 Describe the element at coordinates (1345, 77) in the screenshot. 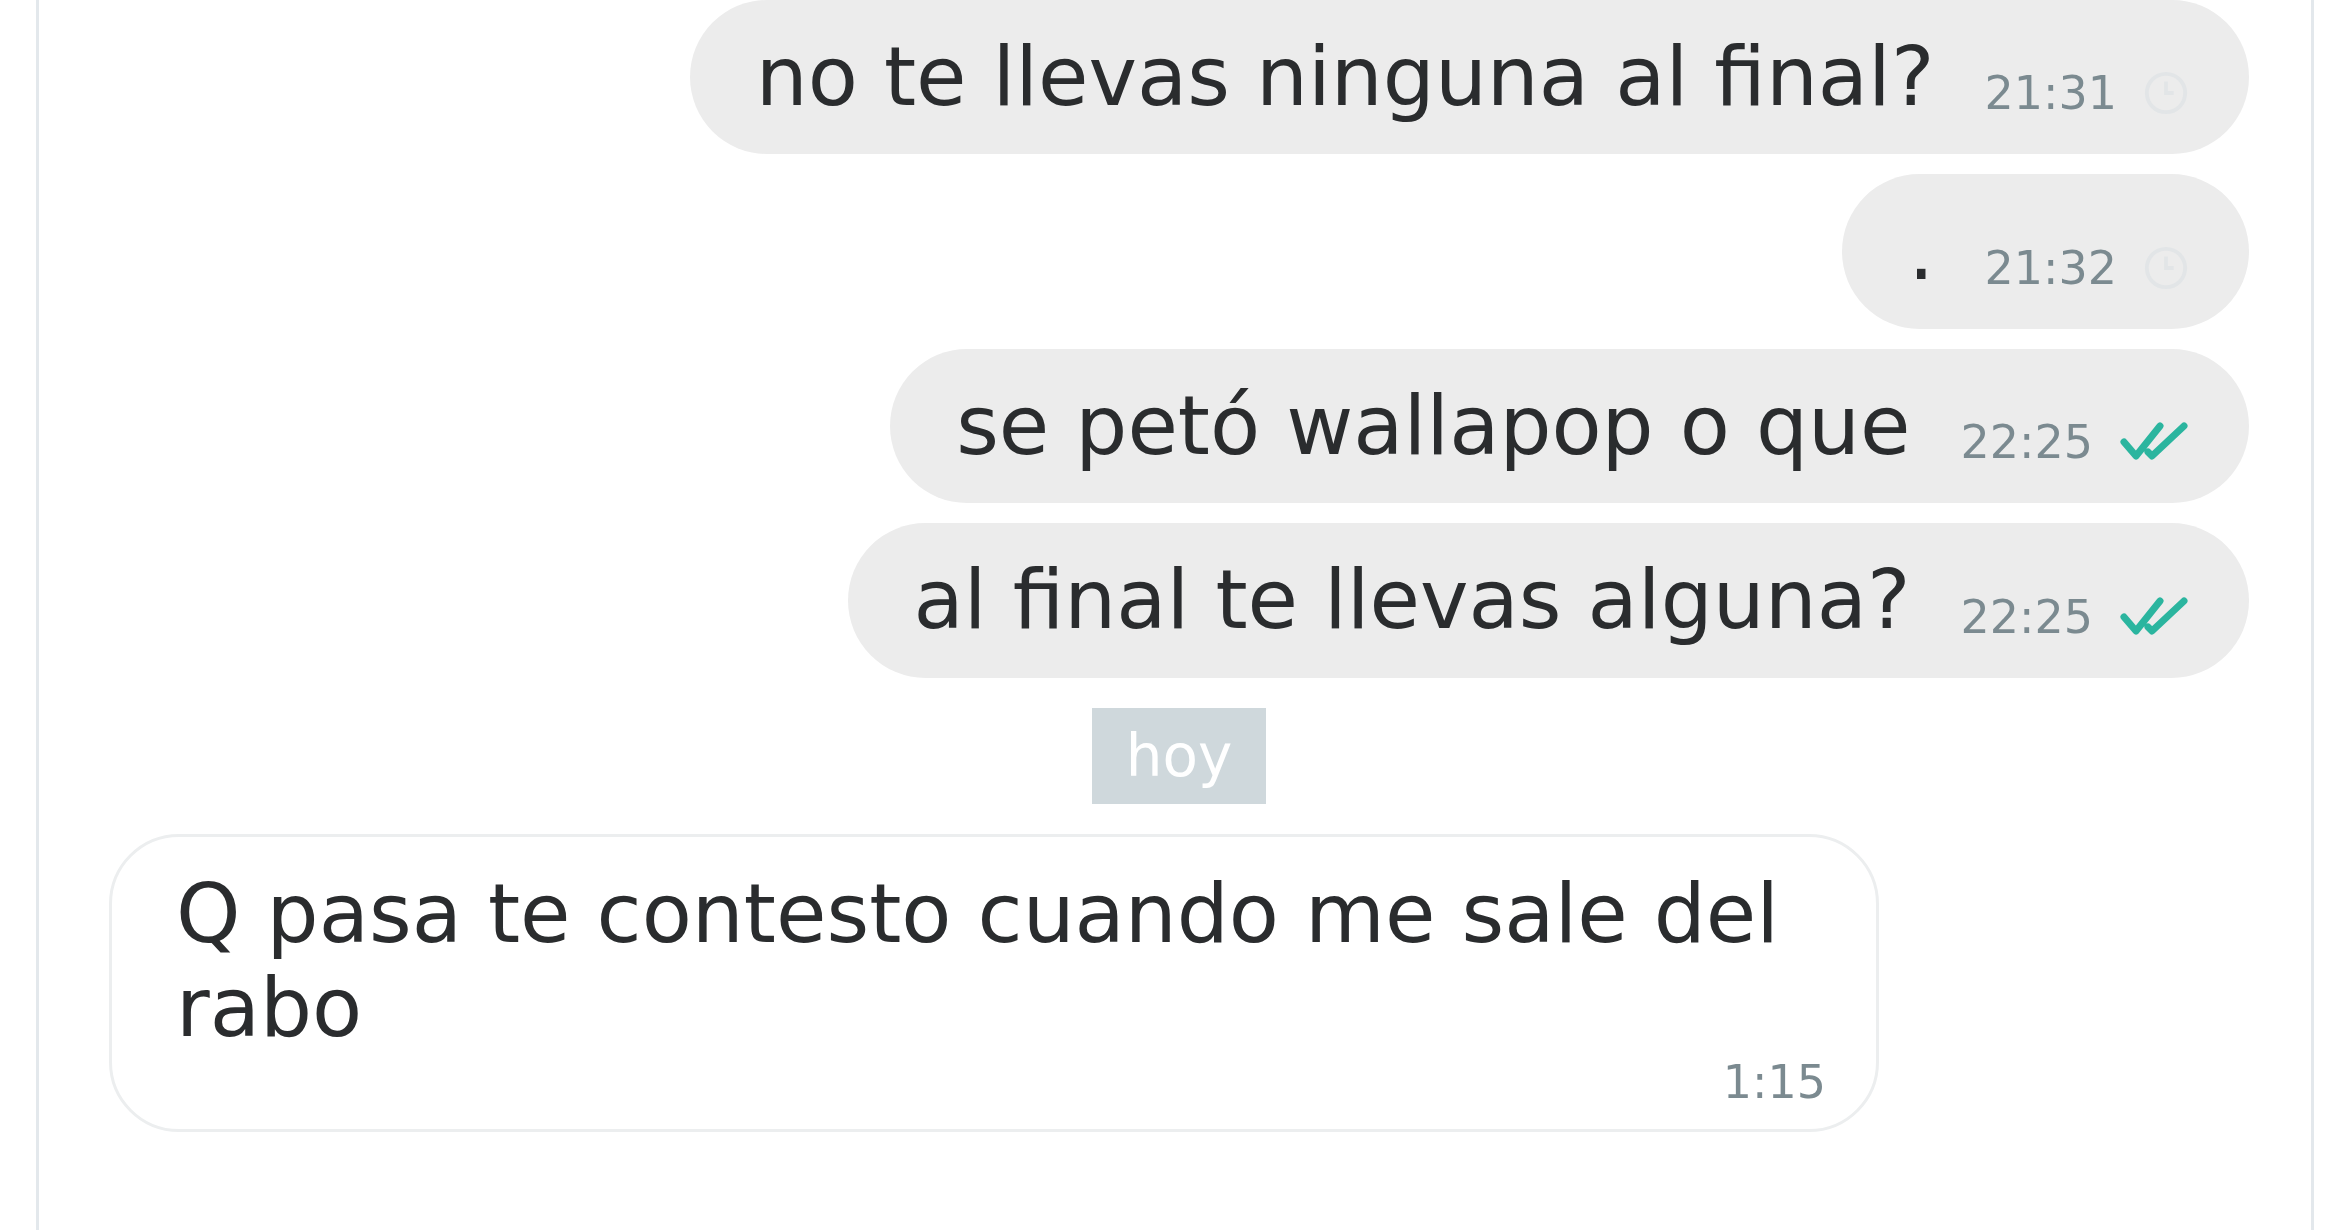

I see `message-text: no te llevas ninguna al final?` at that location.